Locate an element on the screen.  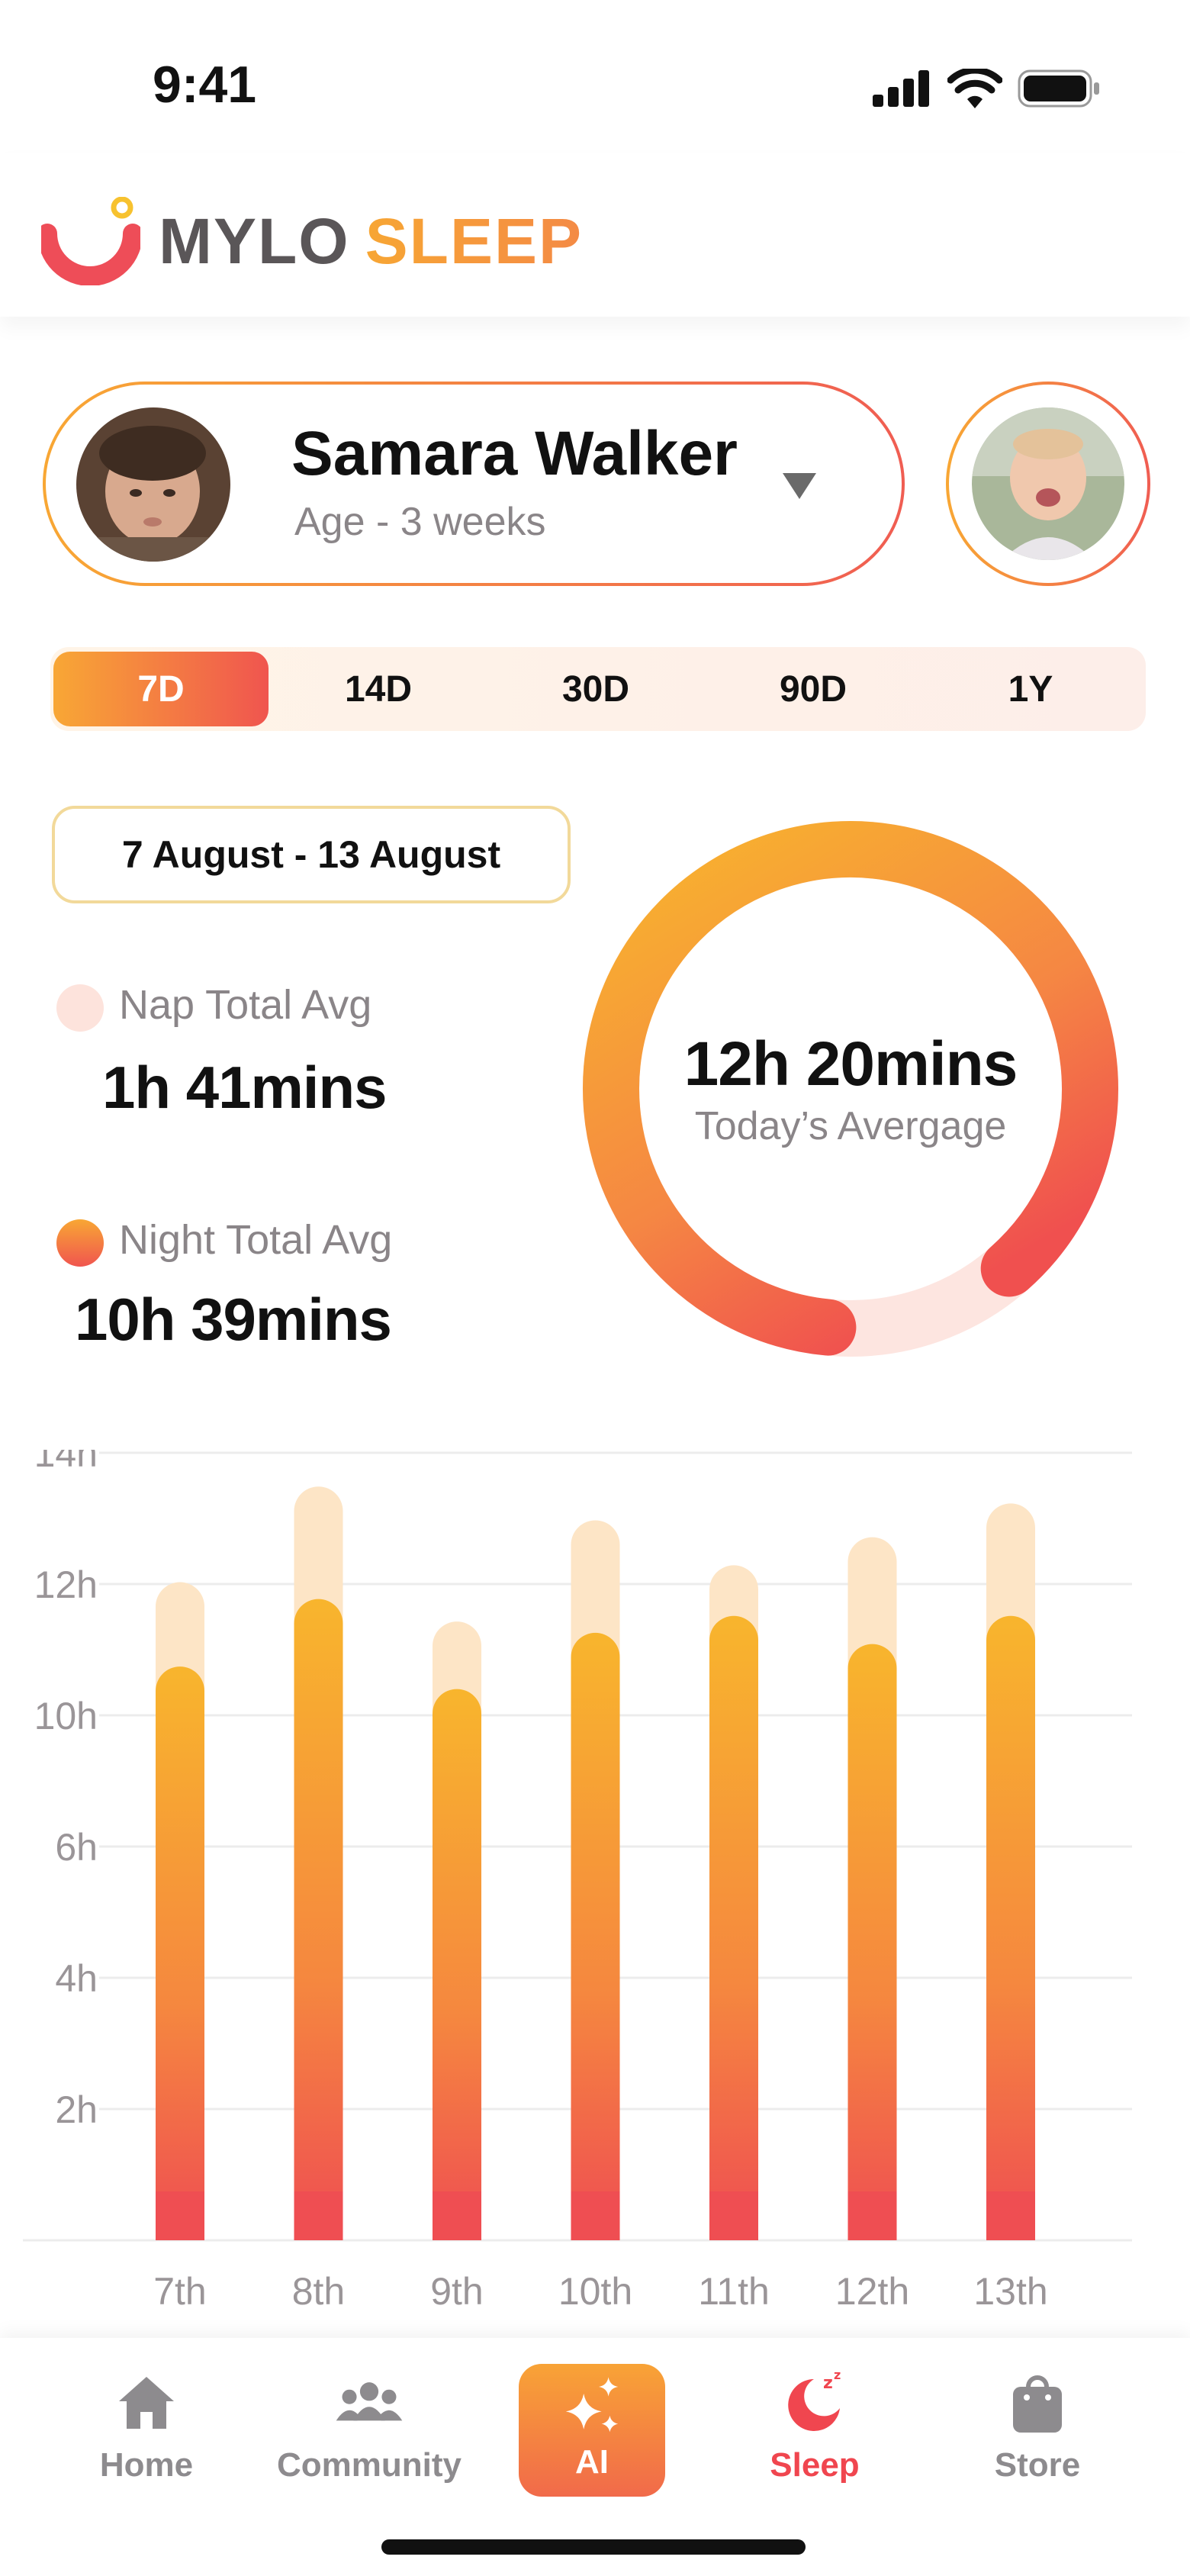
app-logo: MYLO SLEEP is located at coordinates (312, 241).